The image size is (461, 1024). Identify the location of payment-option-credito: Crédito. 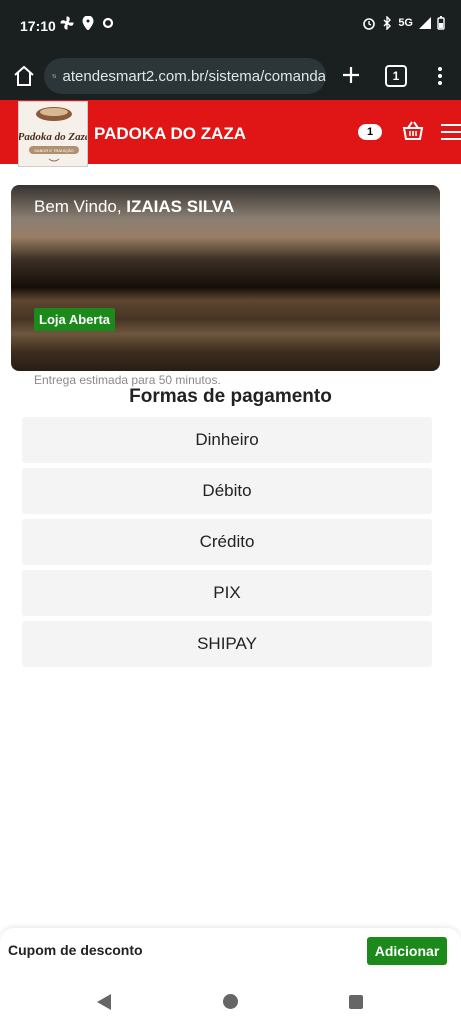
(227, 542).